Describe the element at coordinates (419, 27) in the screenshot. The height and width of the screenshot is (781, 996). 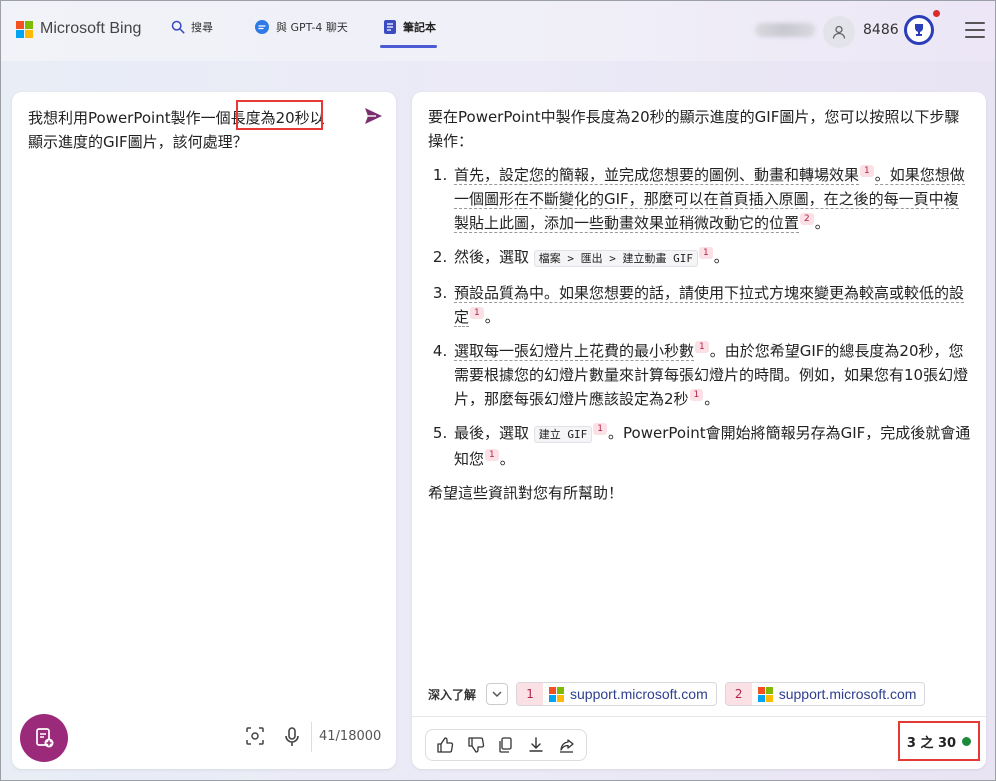
I see `nav-notebook-label: 筆記本` at that location.